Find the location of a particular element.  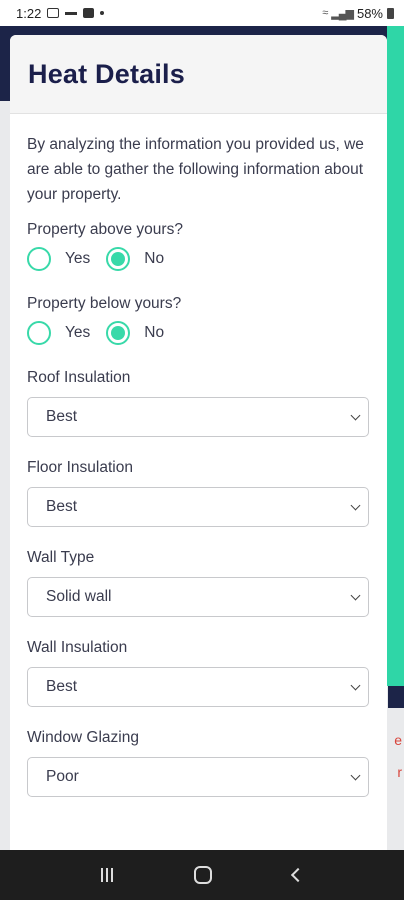

background-red-mark: r is located at coordinates (399, 772).